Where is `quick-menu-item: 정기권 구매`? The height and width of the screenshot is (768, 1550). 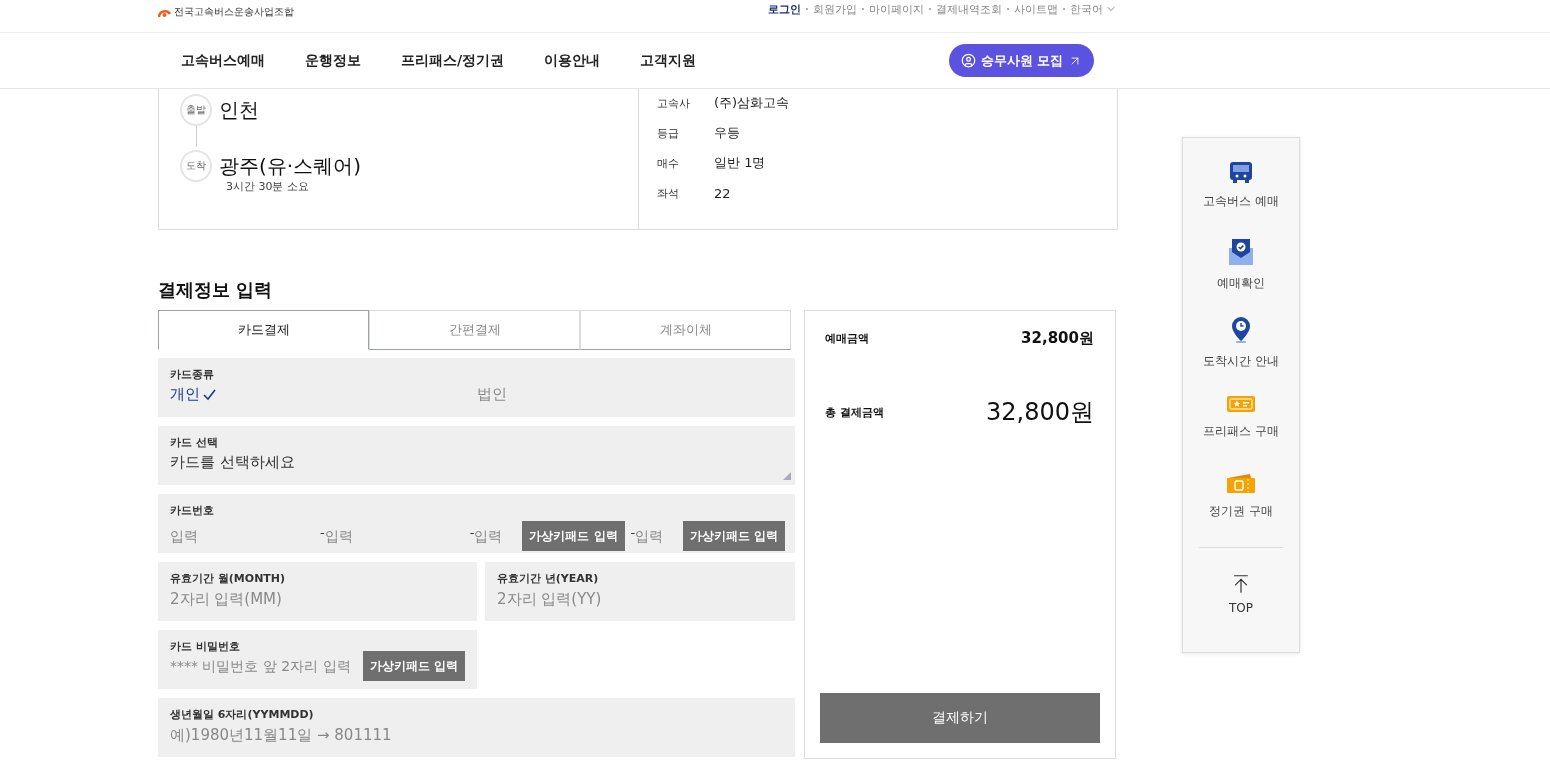 quick-menu-item: 정기권 구매 is located at coordinates (1241, 511).